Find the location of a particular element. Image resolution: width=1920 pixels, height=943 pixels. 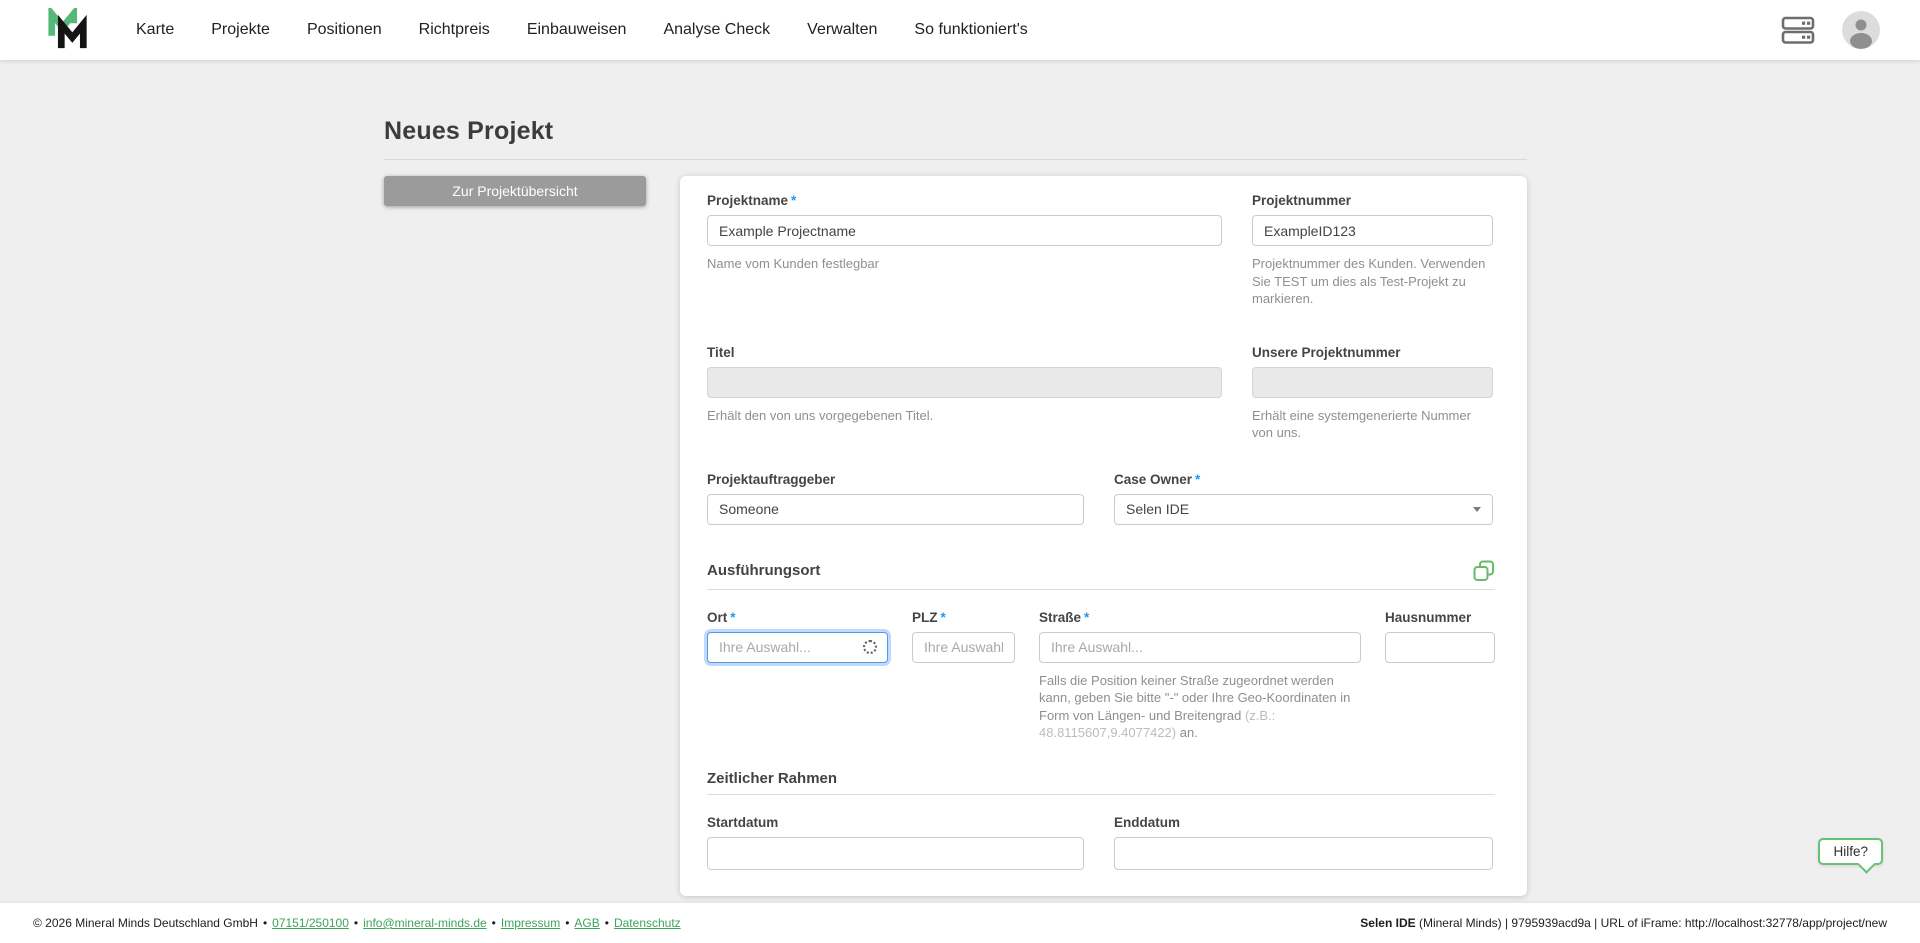

projektname-input is located at coordinates (964, 230).